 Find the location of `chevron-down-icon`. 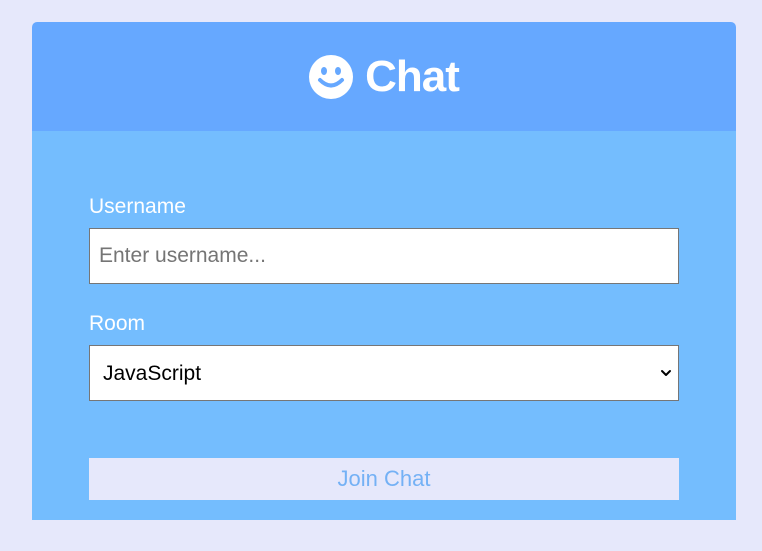

chevron-down-icon is located at coordinates (666, 373).